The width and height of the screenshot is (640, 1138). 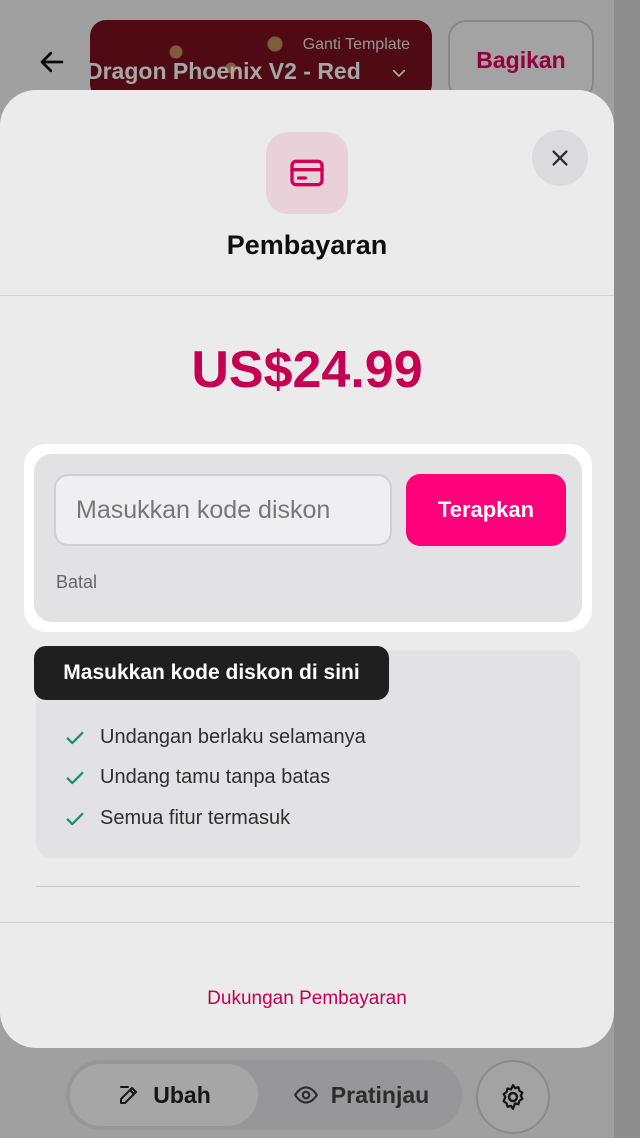 What do you see at coordinates (486, 510) in the screenshot?
I see `apply-discount-button: Terapkan` at bounding box center [486, 510].